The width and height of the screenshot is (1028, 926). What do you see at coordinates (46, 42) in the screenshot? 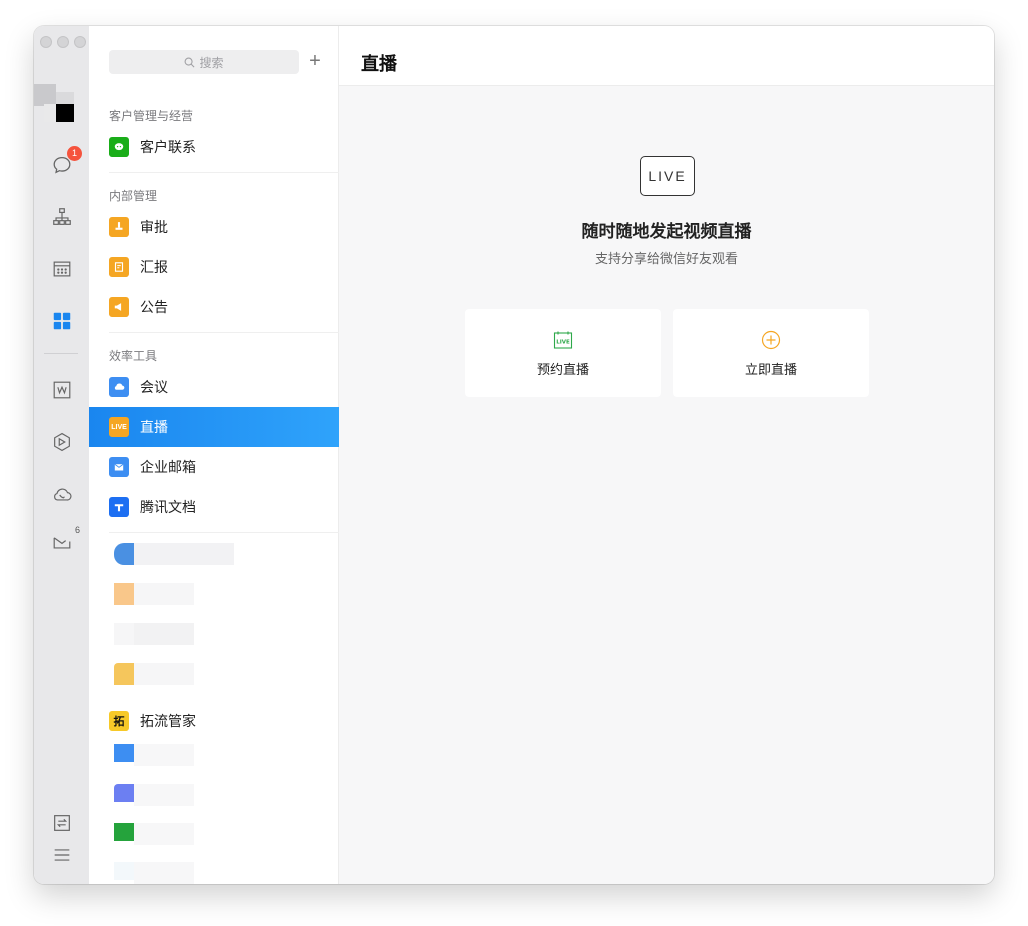
I see `close-window-button` at bounding box center [46, 42].